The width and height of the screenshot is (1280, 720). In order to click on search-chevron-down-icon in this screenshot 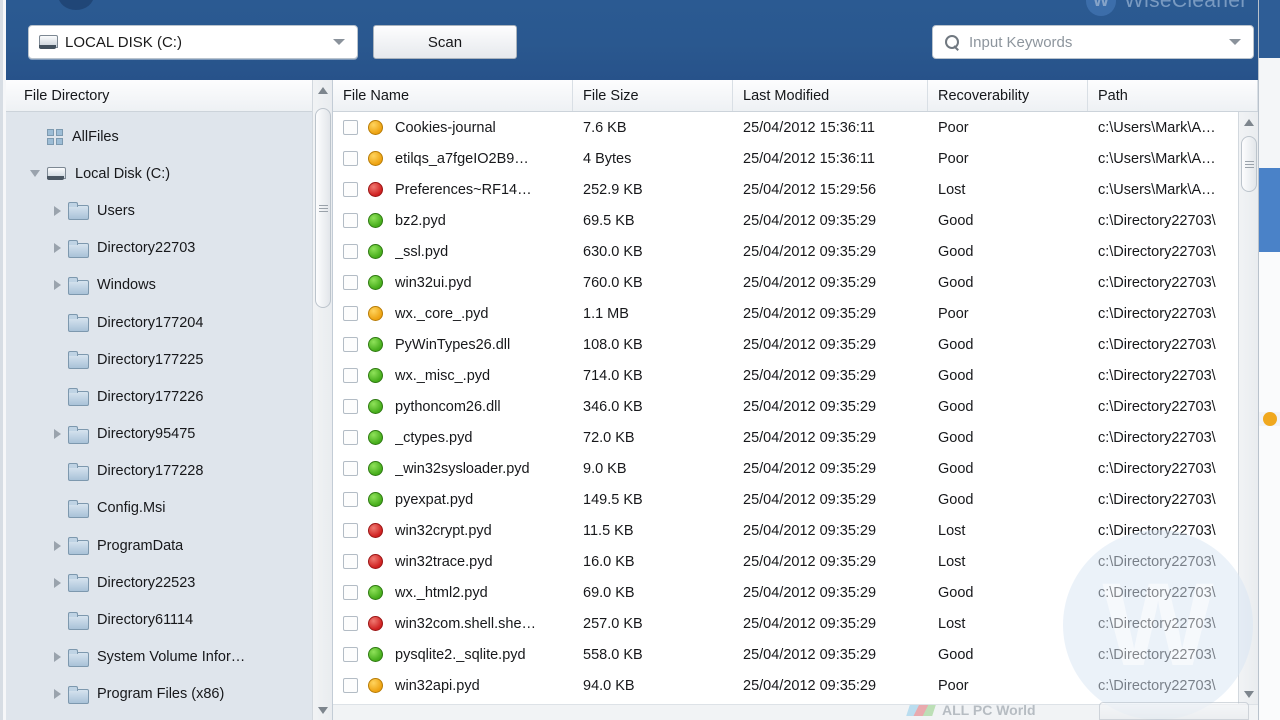, I will do `click(1235, 42)`.